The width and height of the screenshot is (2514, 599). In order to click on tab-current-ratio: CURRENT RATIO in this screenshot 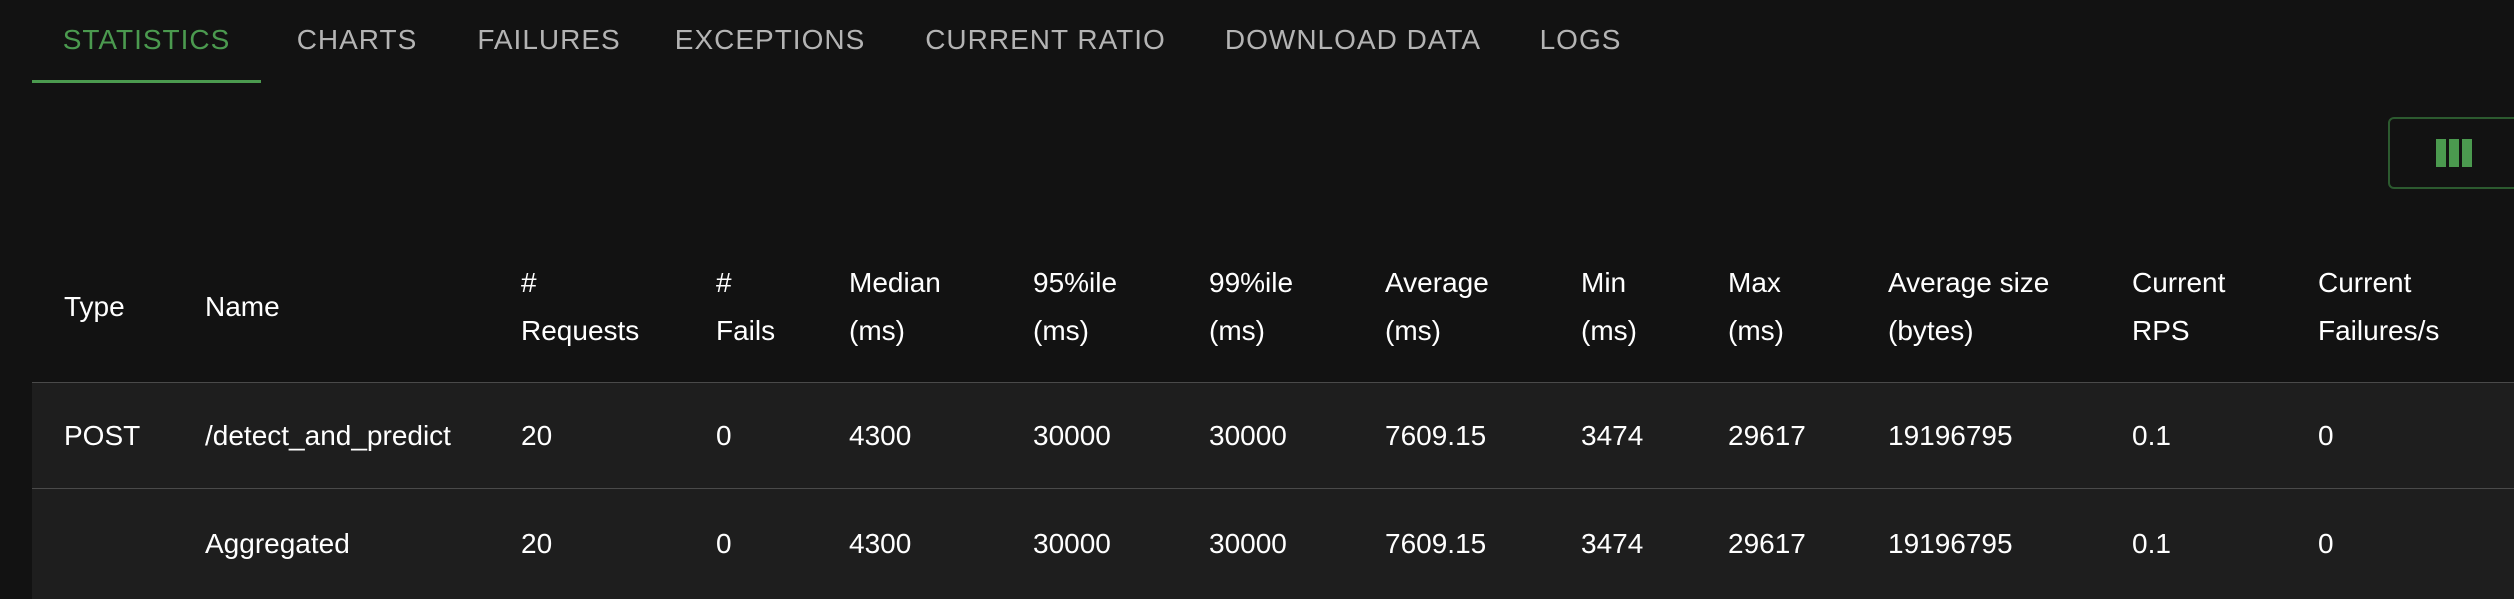, I will do `click(1045, 41)`.